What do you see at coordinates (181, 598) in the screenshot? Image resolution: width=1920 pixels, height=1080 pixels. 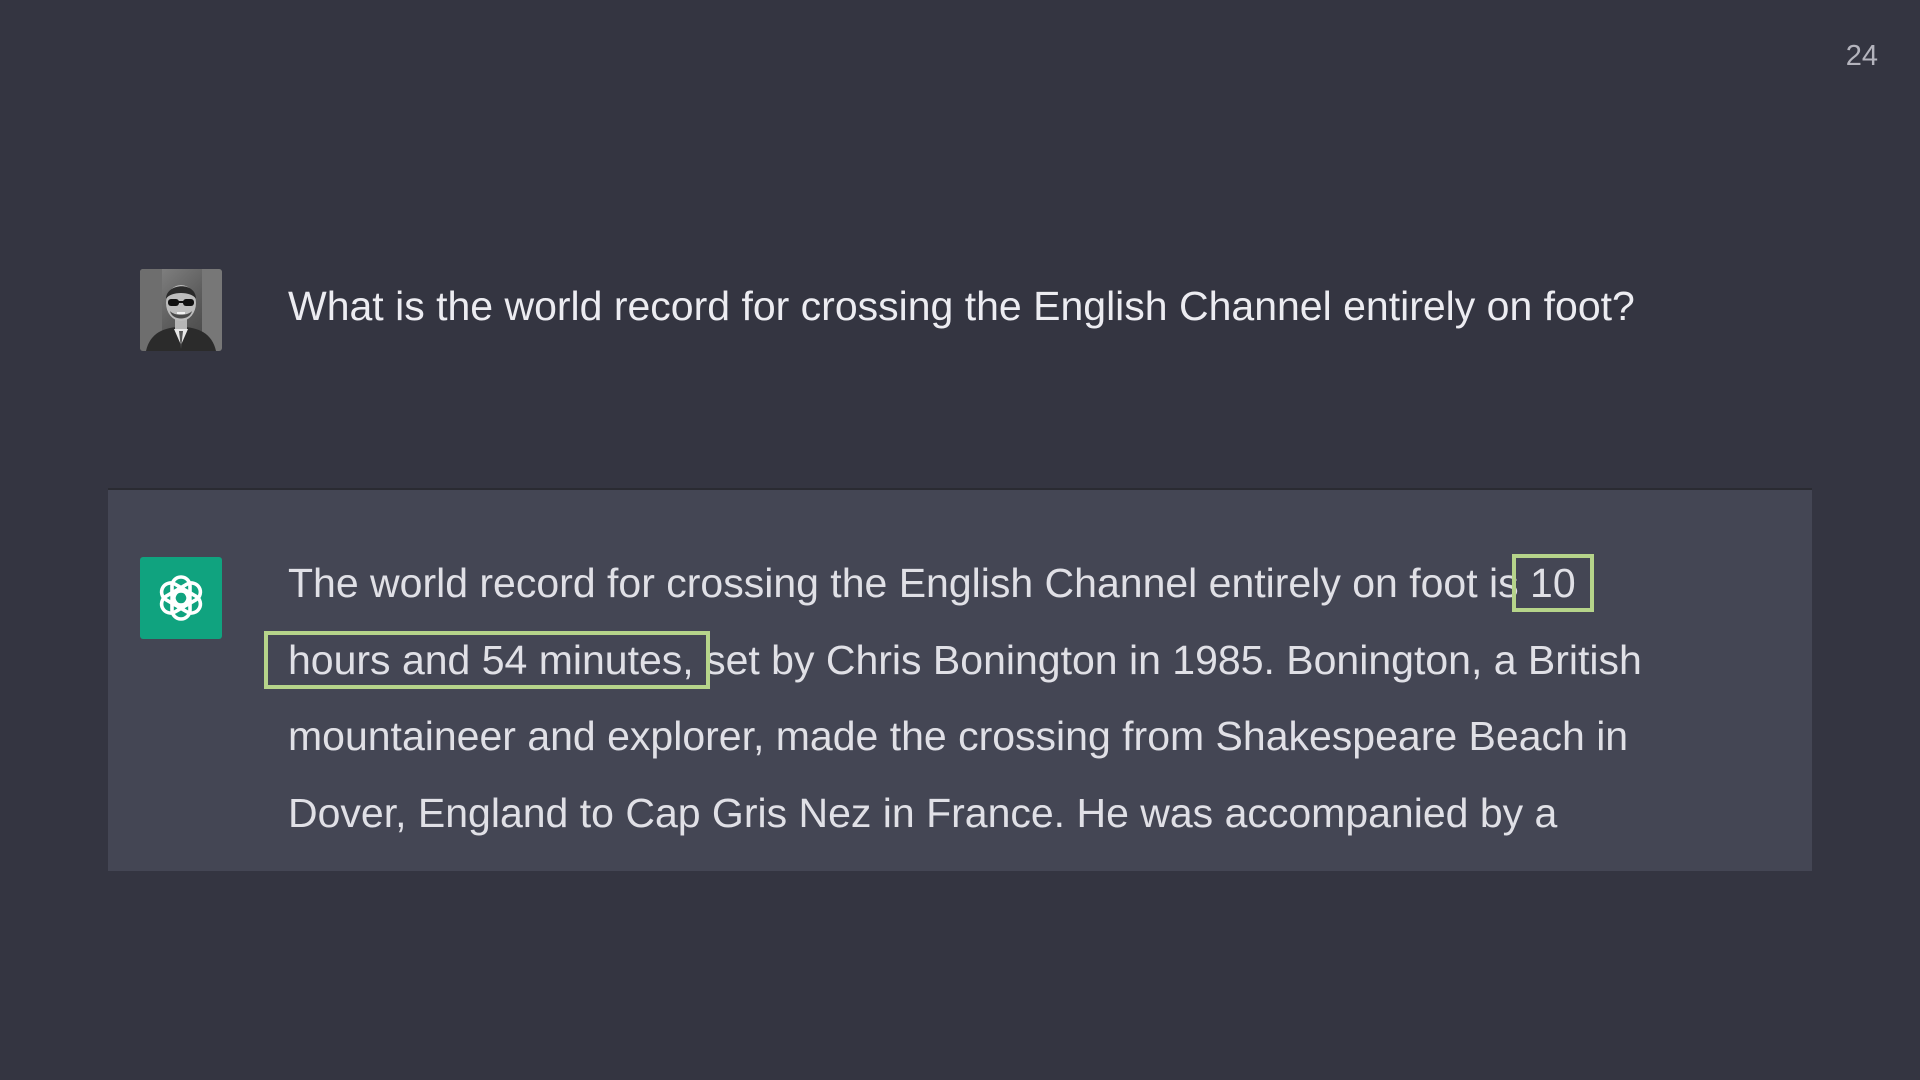 I see `openai-logo-icon` at bounding box center [181, 598].